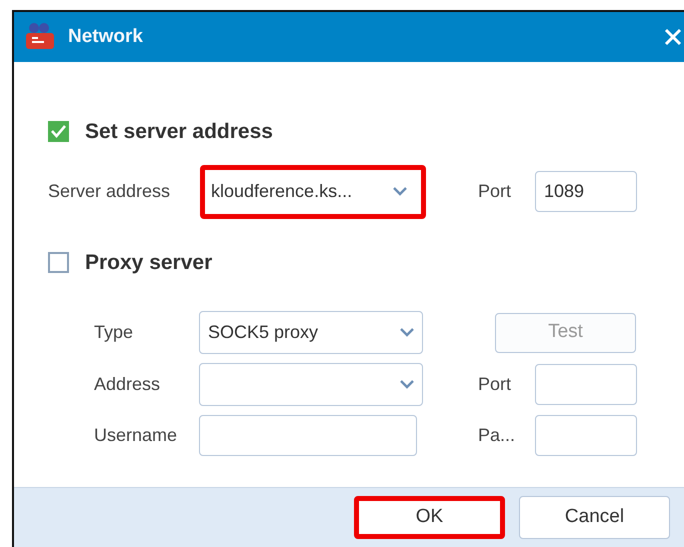  What do you see at coordinates (114, 332) in the screenshot?
I see `field-label: Type` at bounding box center [114, 332].